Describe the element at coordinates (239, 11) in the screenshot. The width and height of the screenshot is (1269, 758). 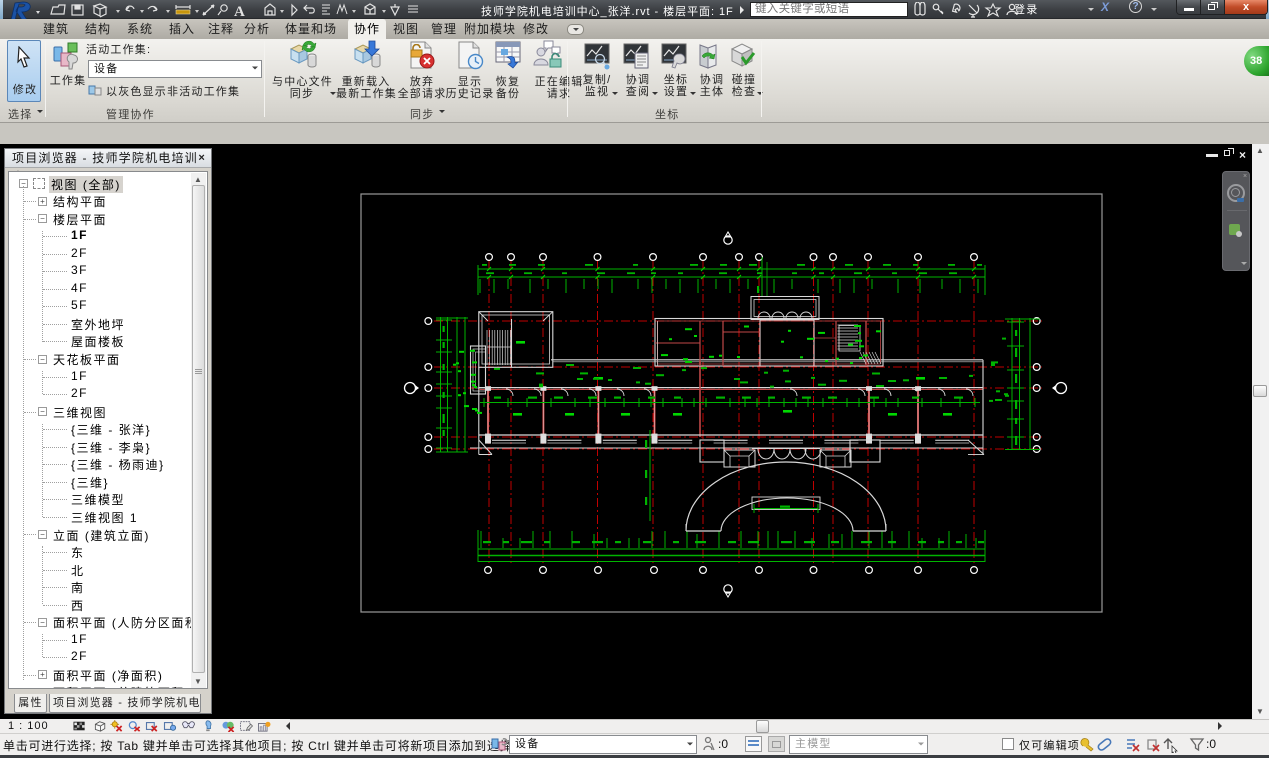
I see `svg-text: A` at that location.